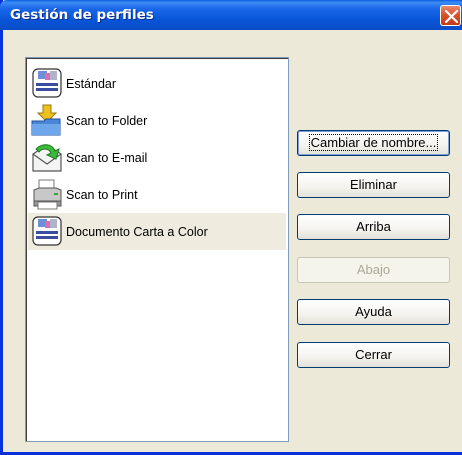  What do you see at coordinates (102, 194) in the screenshot?
I see `profile-label: Scan to Print` at bounding box center [102, 194].